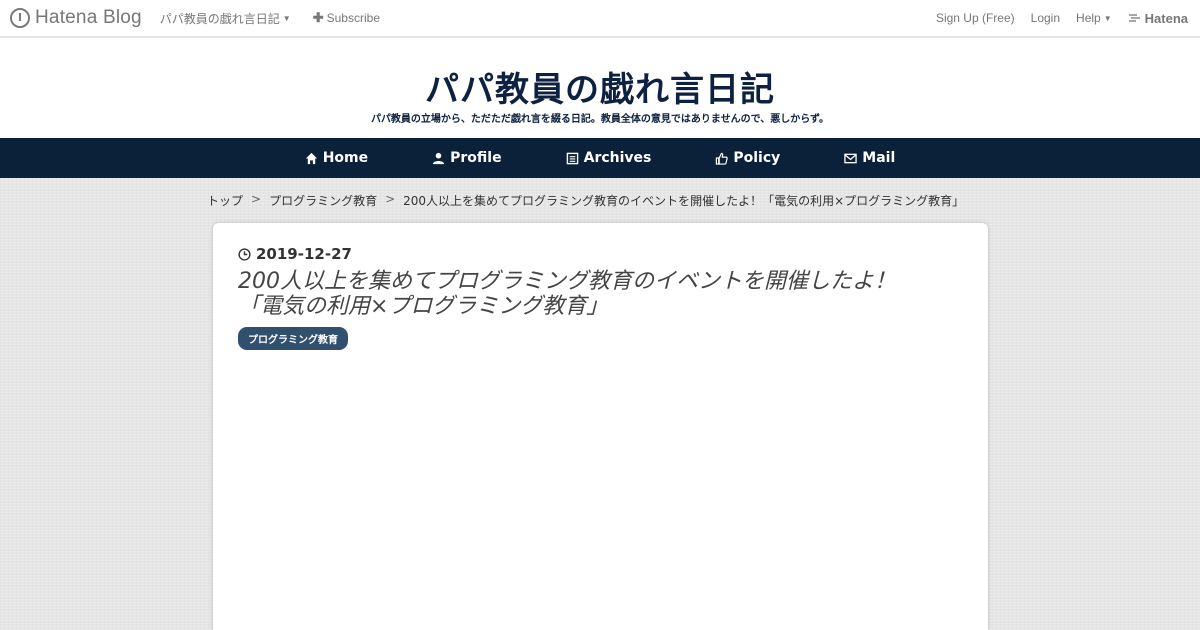  I want to click on global-nav: Home Profile Archives Policy Mail, so click(600, 158).